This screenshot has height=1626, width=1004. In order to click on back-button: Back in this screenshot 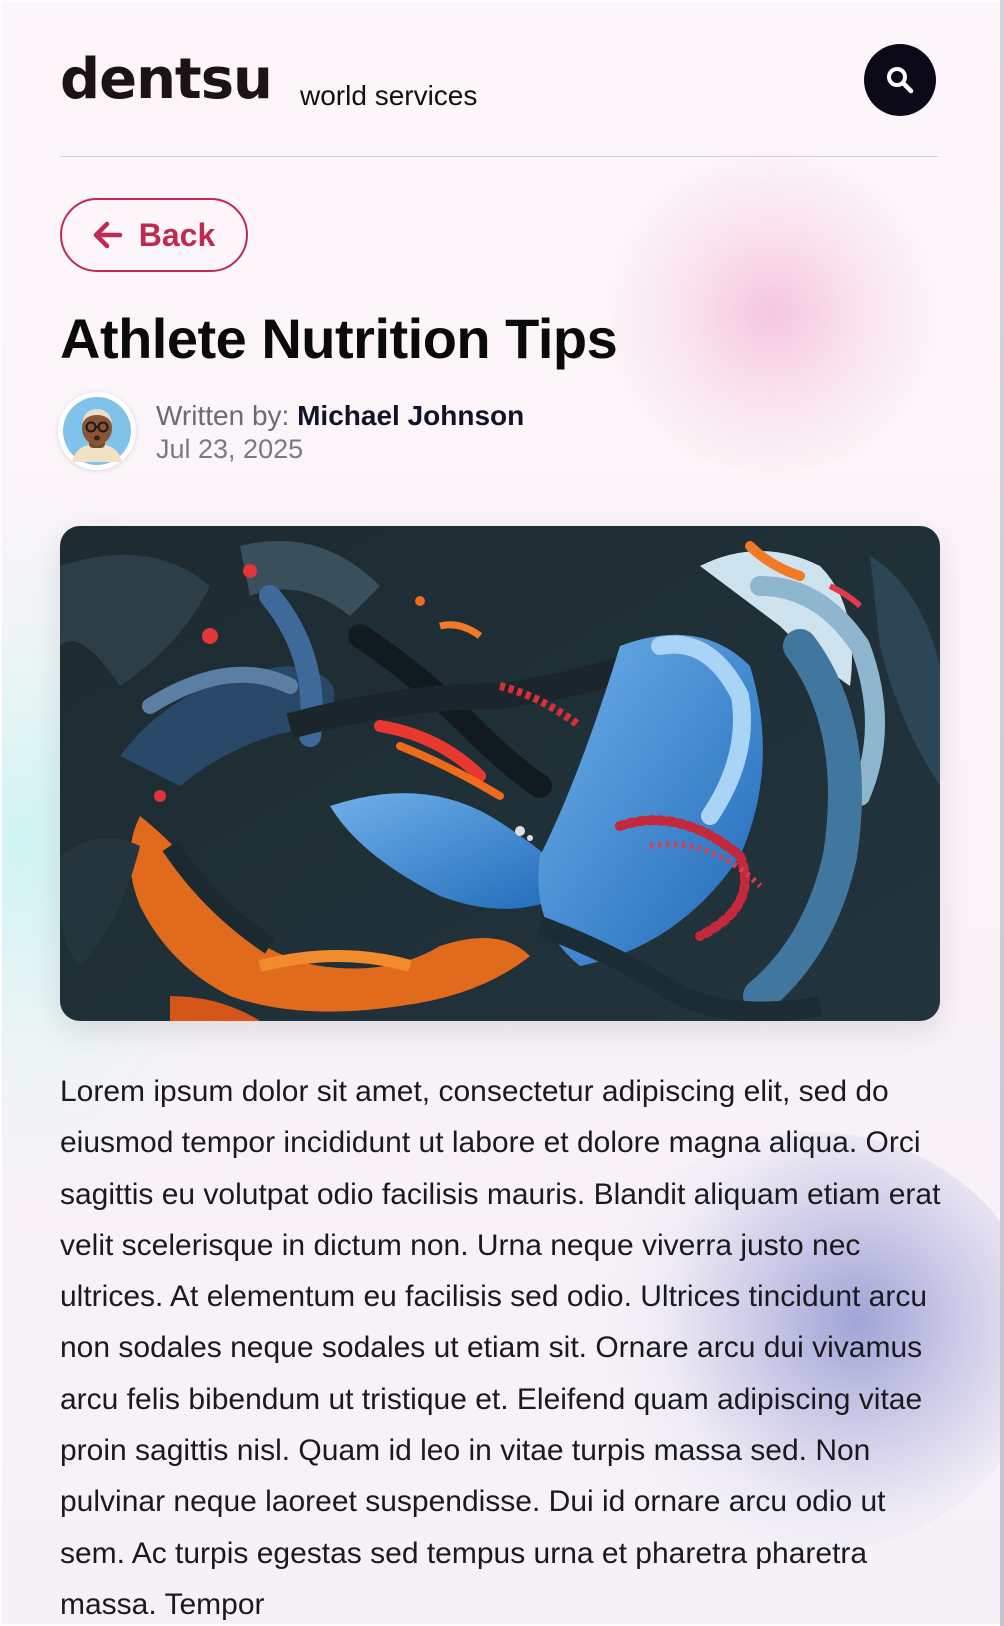, I will do `click(154, 235)`.